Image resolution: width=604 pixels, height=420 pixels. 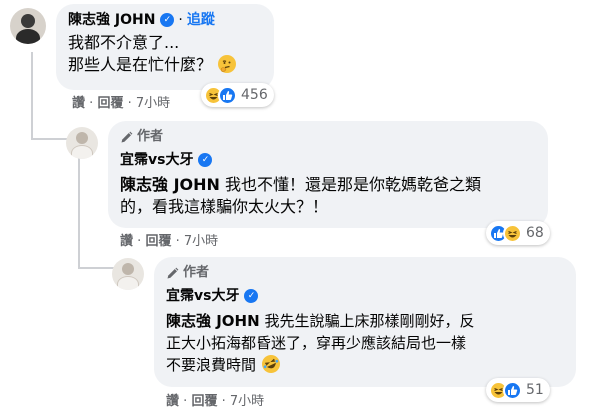 What do you see at coordinates (535, 390) in the screenshot?
I see `reaction-count: 51` at bounding box center [535, 390].